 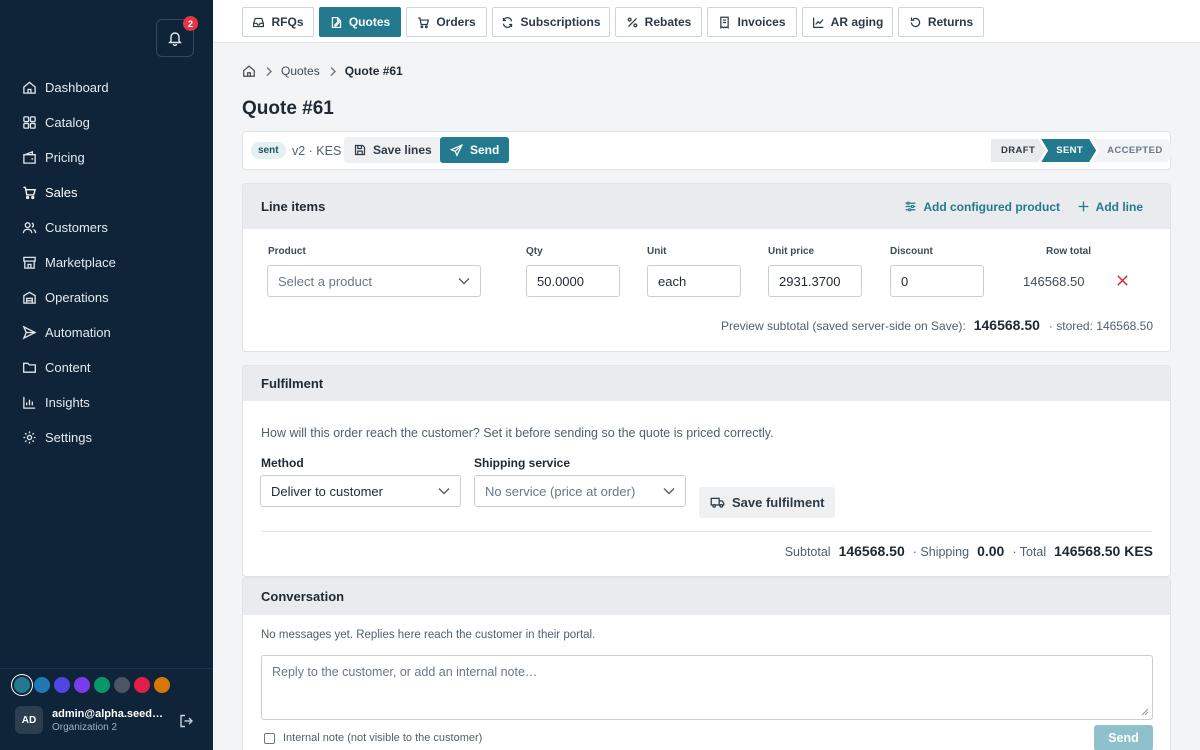 I want to click on conversation-header: Conversation, so click(x=706, y=596).